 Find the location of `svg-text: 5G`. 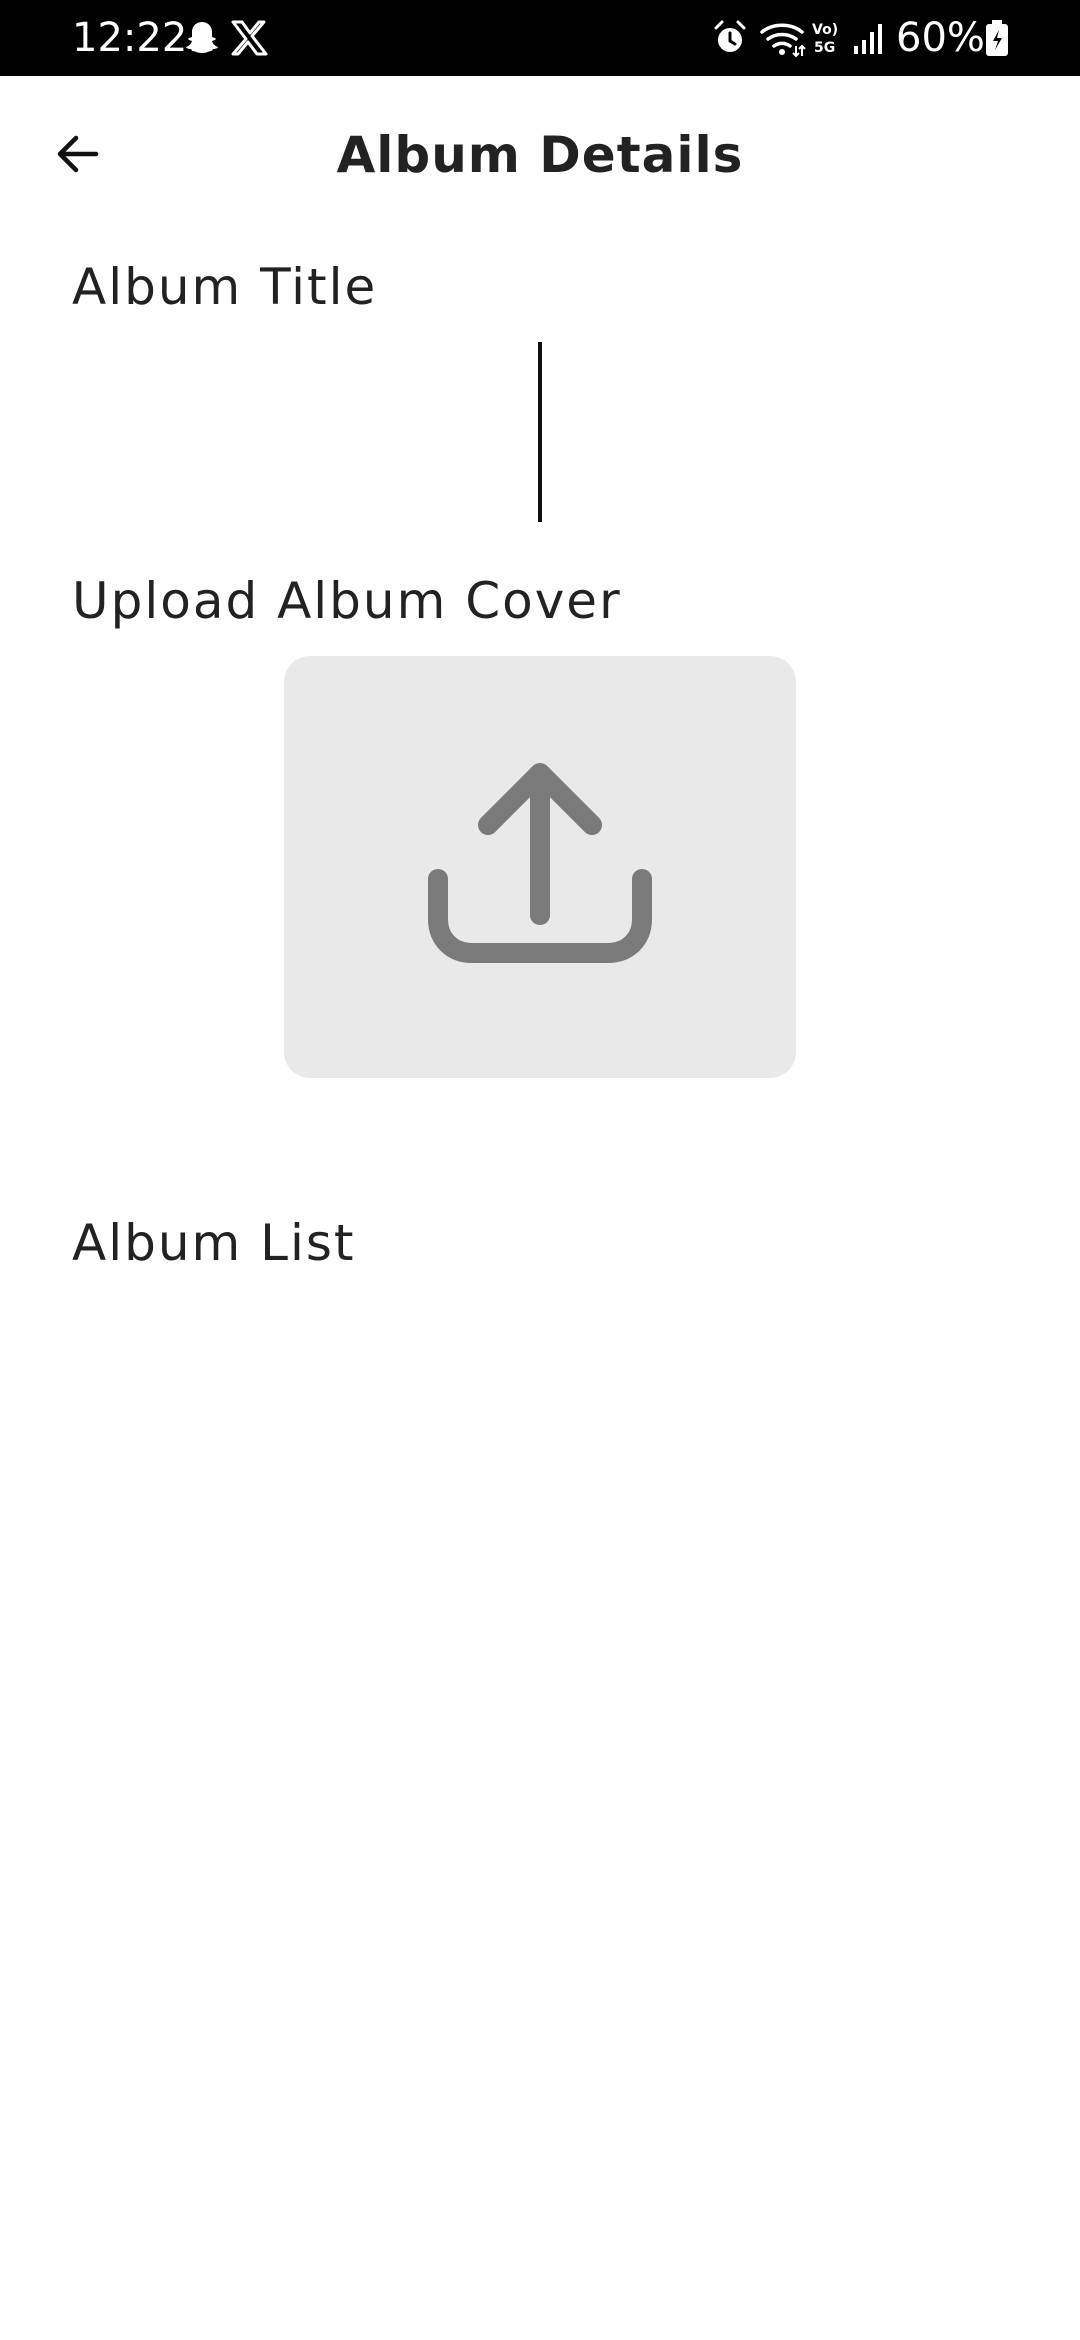

svg-text: 5G is located at coordinates (824, 48).